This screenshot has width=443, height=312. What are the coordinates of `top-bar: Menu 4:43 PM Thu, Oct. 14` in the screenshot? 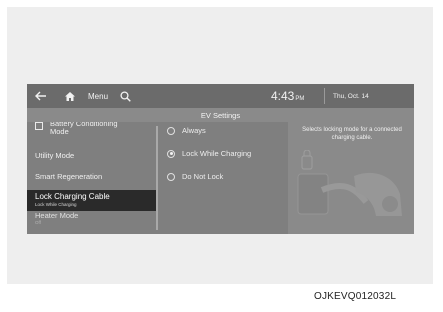 It's located at (220, 96).